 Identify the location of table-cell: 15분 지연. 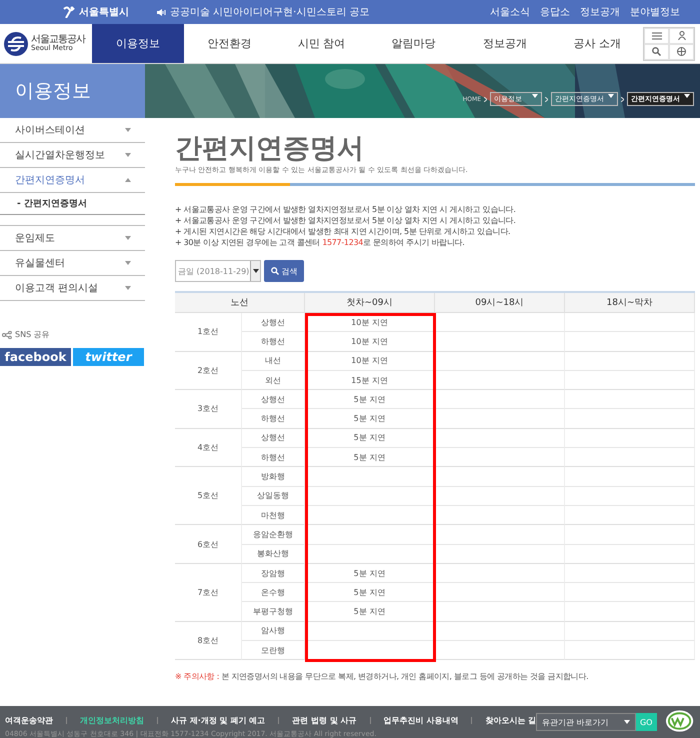
(370, 380).